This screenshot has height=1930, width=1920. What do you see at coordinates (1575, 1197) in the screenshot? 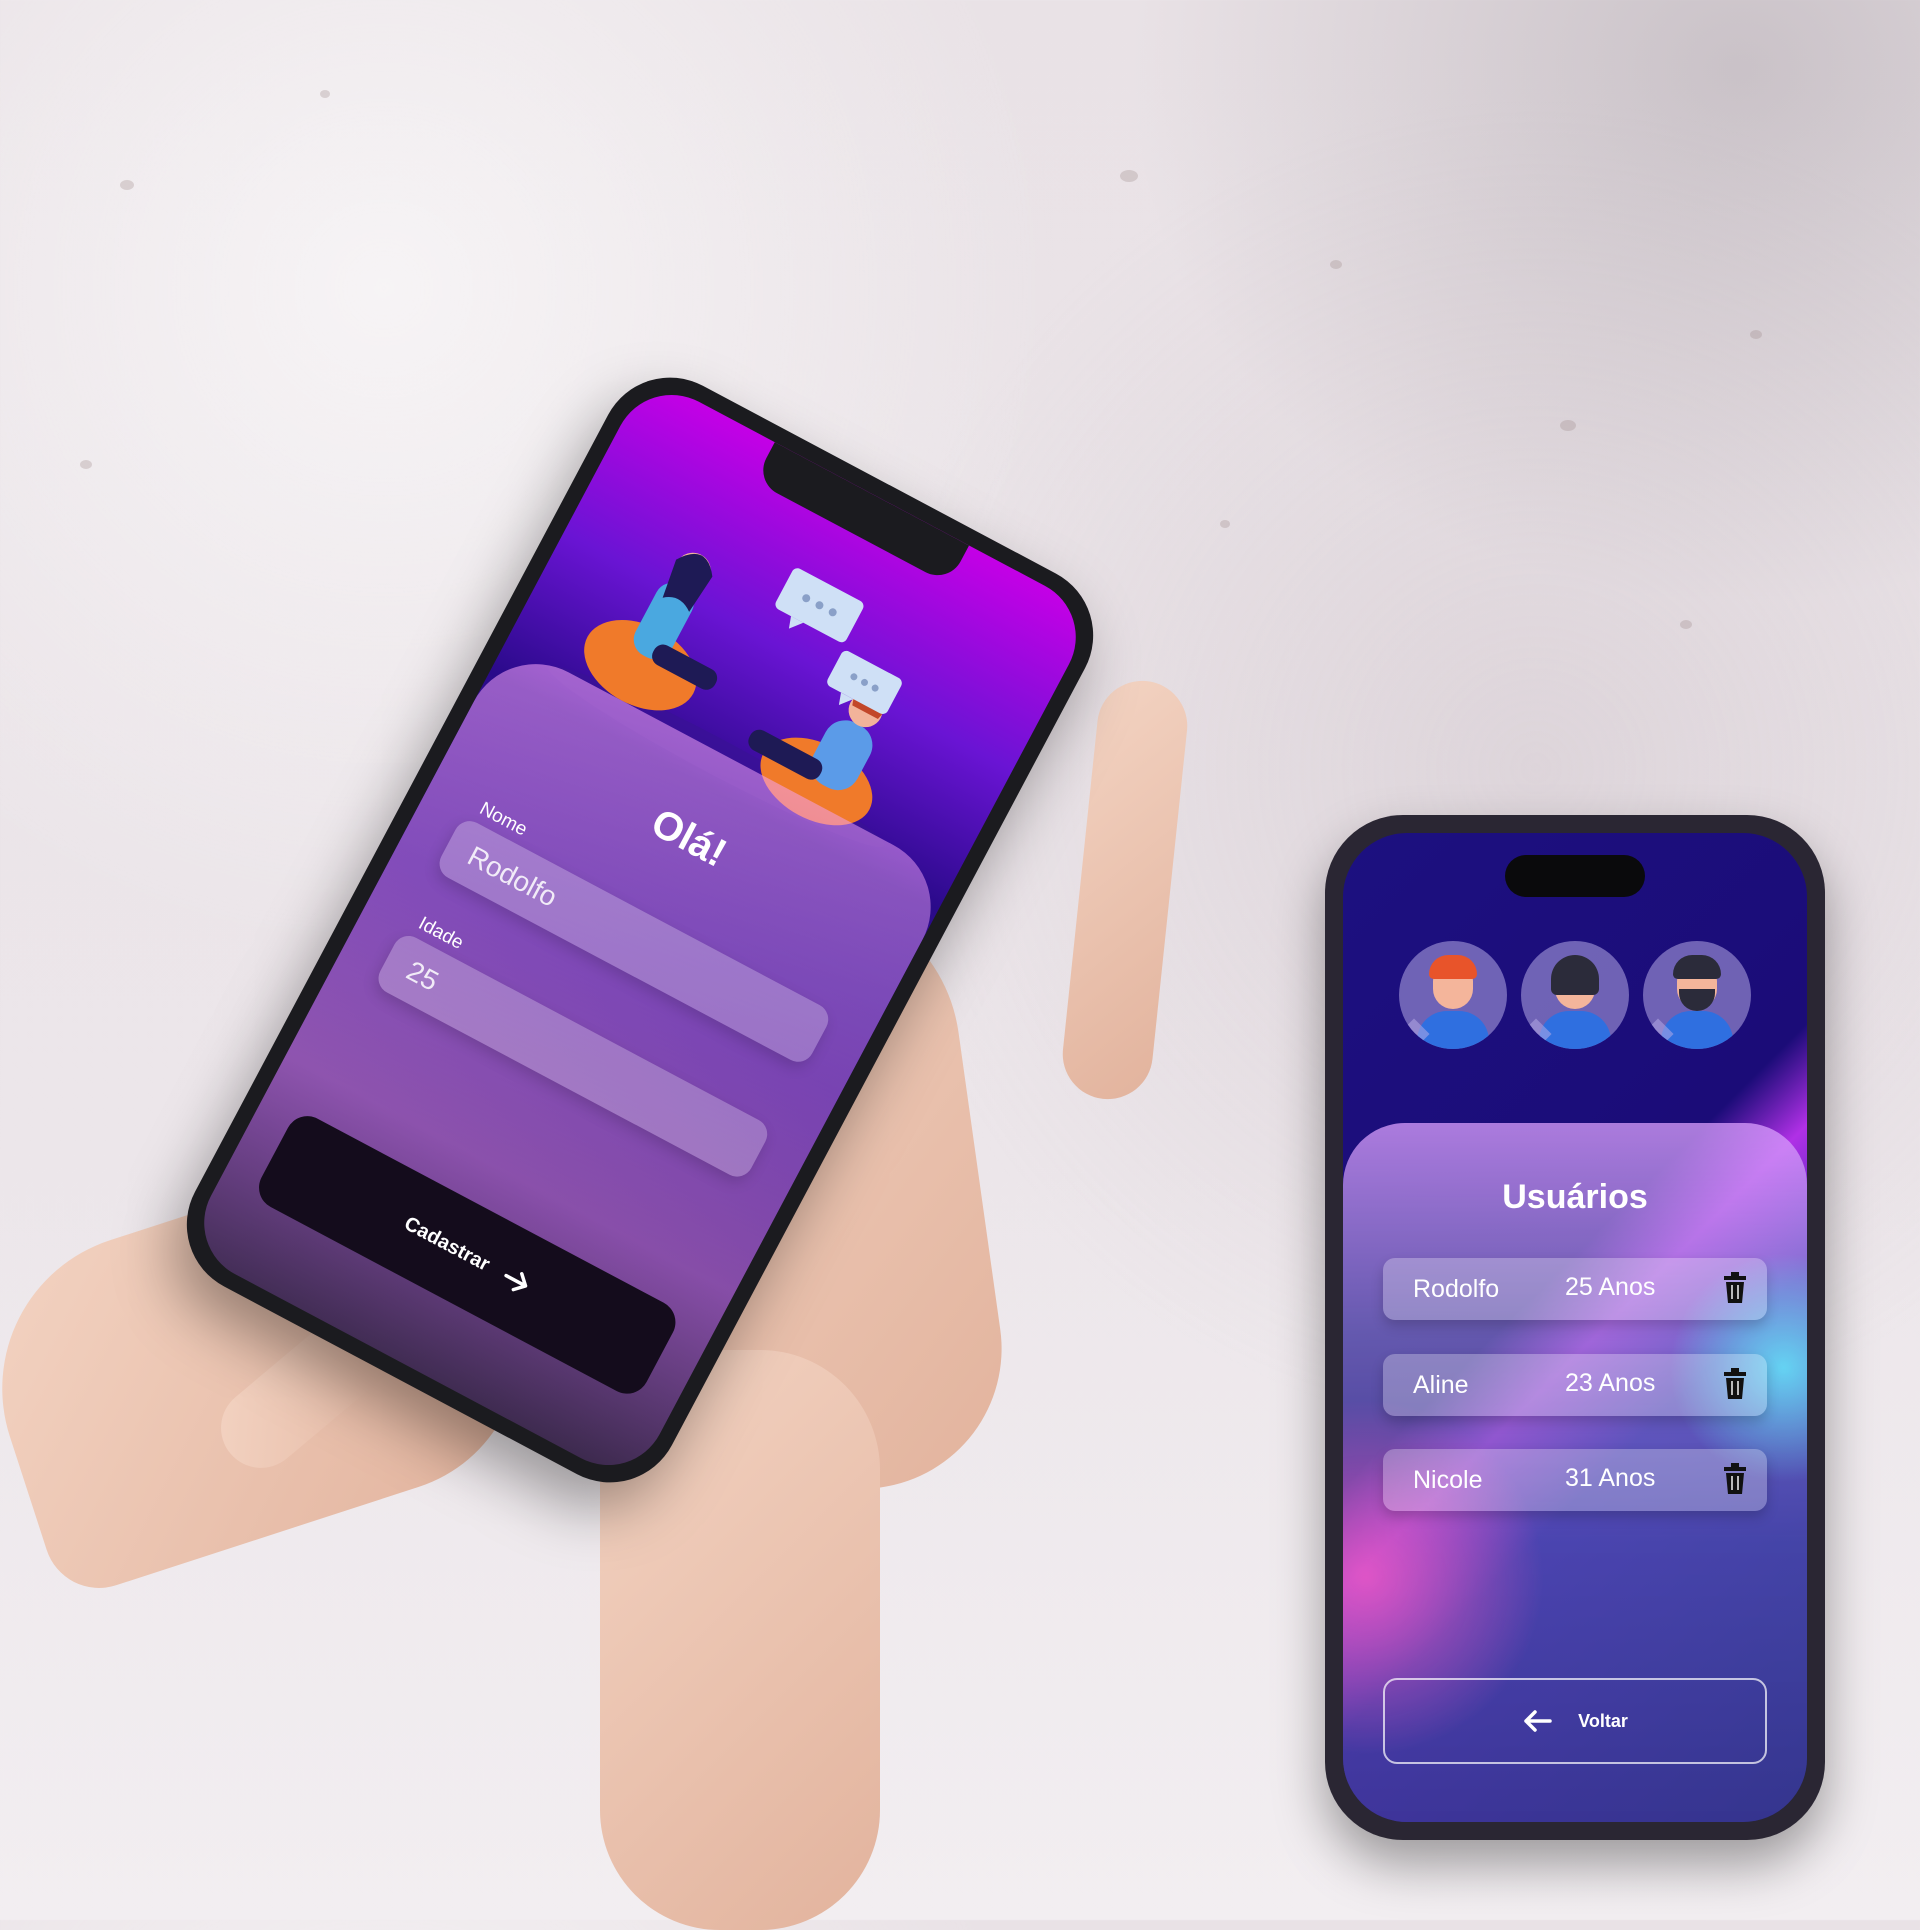
I see `users-title: Usuários` at bounding box center [1575, 1197].